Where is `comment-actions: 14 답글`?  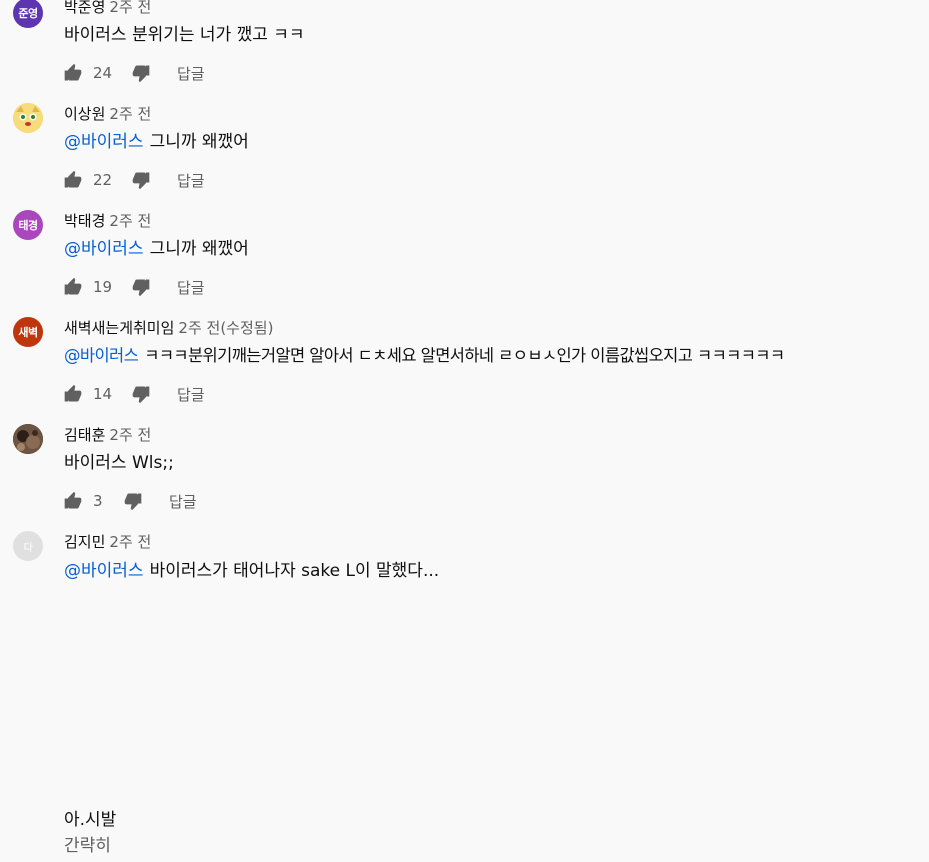
comment-actions: 14 답글 is located at coordinates (133, 394).